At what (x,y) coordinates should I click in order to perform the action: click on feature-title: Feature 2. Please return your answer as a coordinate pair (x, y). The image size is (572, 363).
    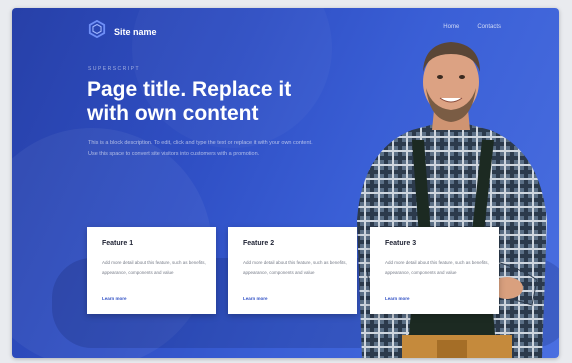
    Looking at the image, I should click on (259, 243).